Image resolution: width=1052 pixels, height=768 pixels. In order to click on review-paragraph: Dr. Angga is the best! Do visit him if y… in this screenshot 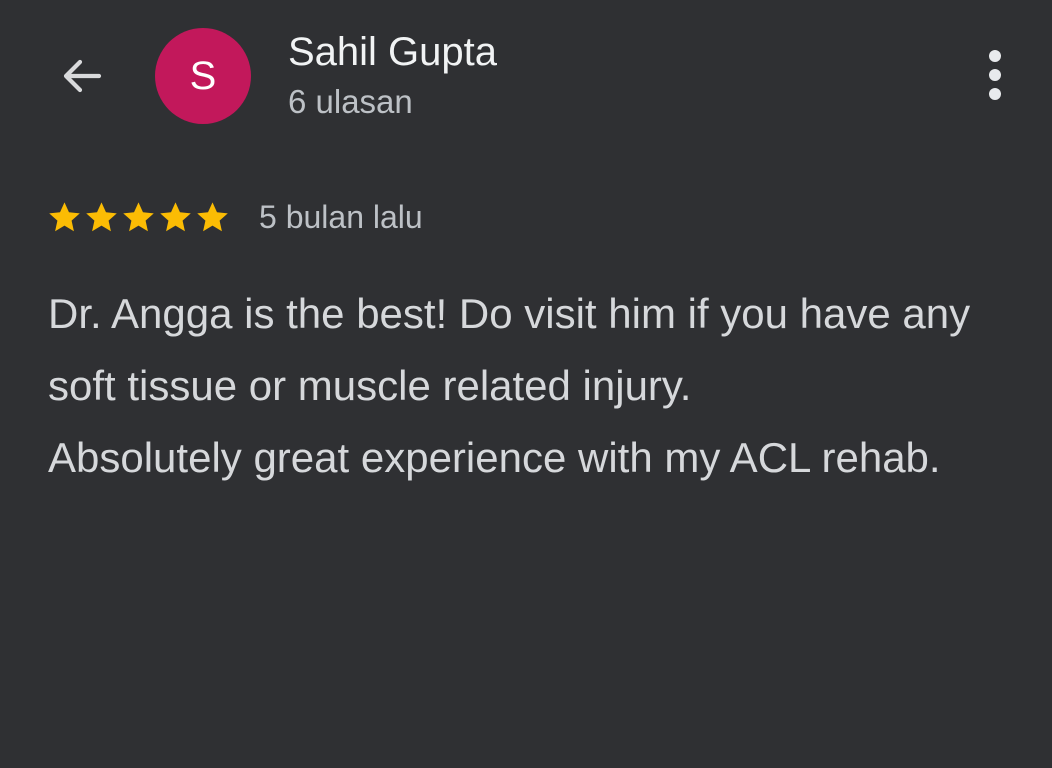, I will do `click(509, 349)`.